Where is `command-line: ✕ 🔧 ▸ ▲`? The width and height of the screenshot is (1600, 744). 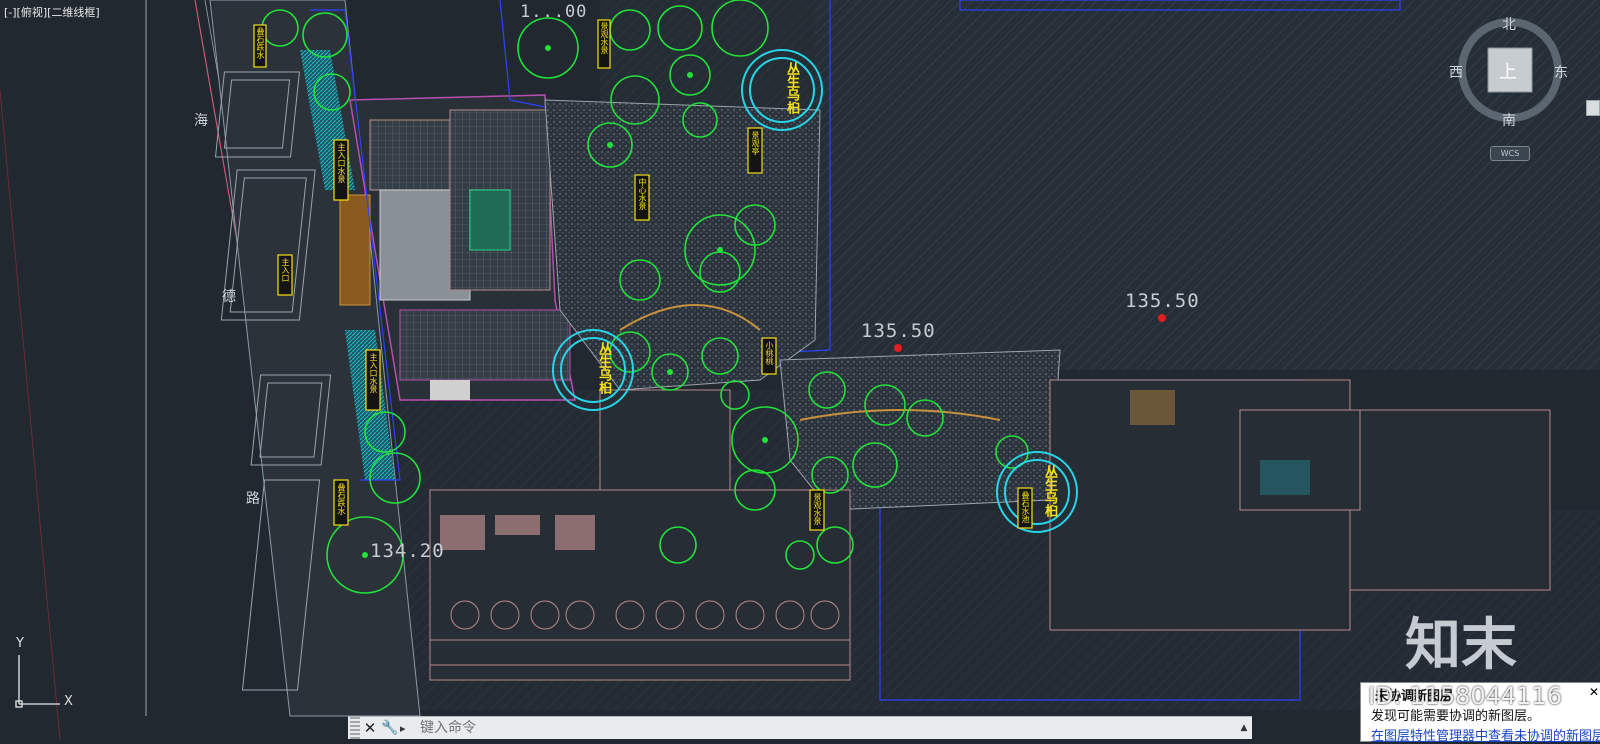 command-line: ✕ 🔧 ▸ ▲ is located at coordinates (800, 727).